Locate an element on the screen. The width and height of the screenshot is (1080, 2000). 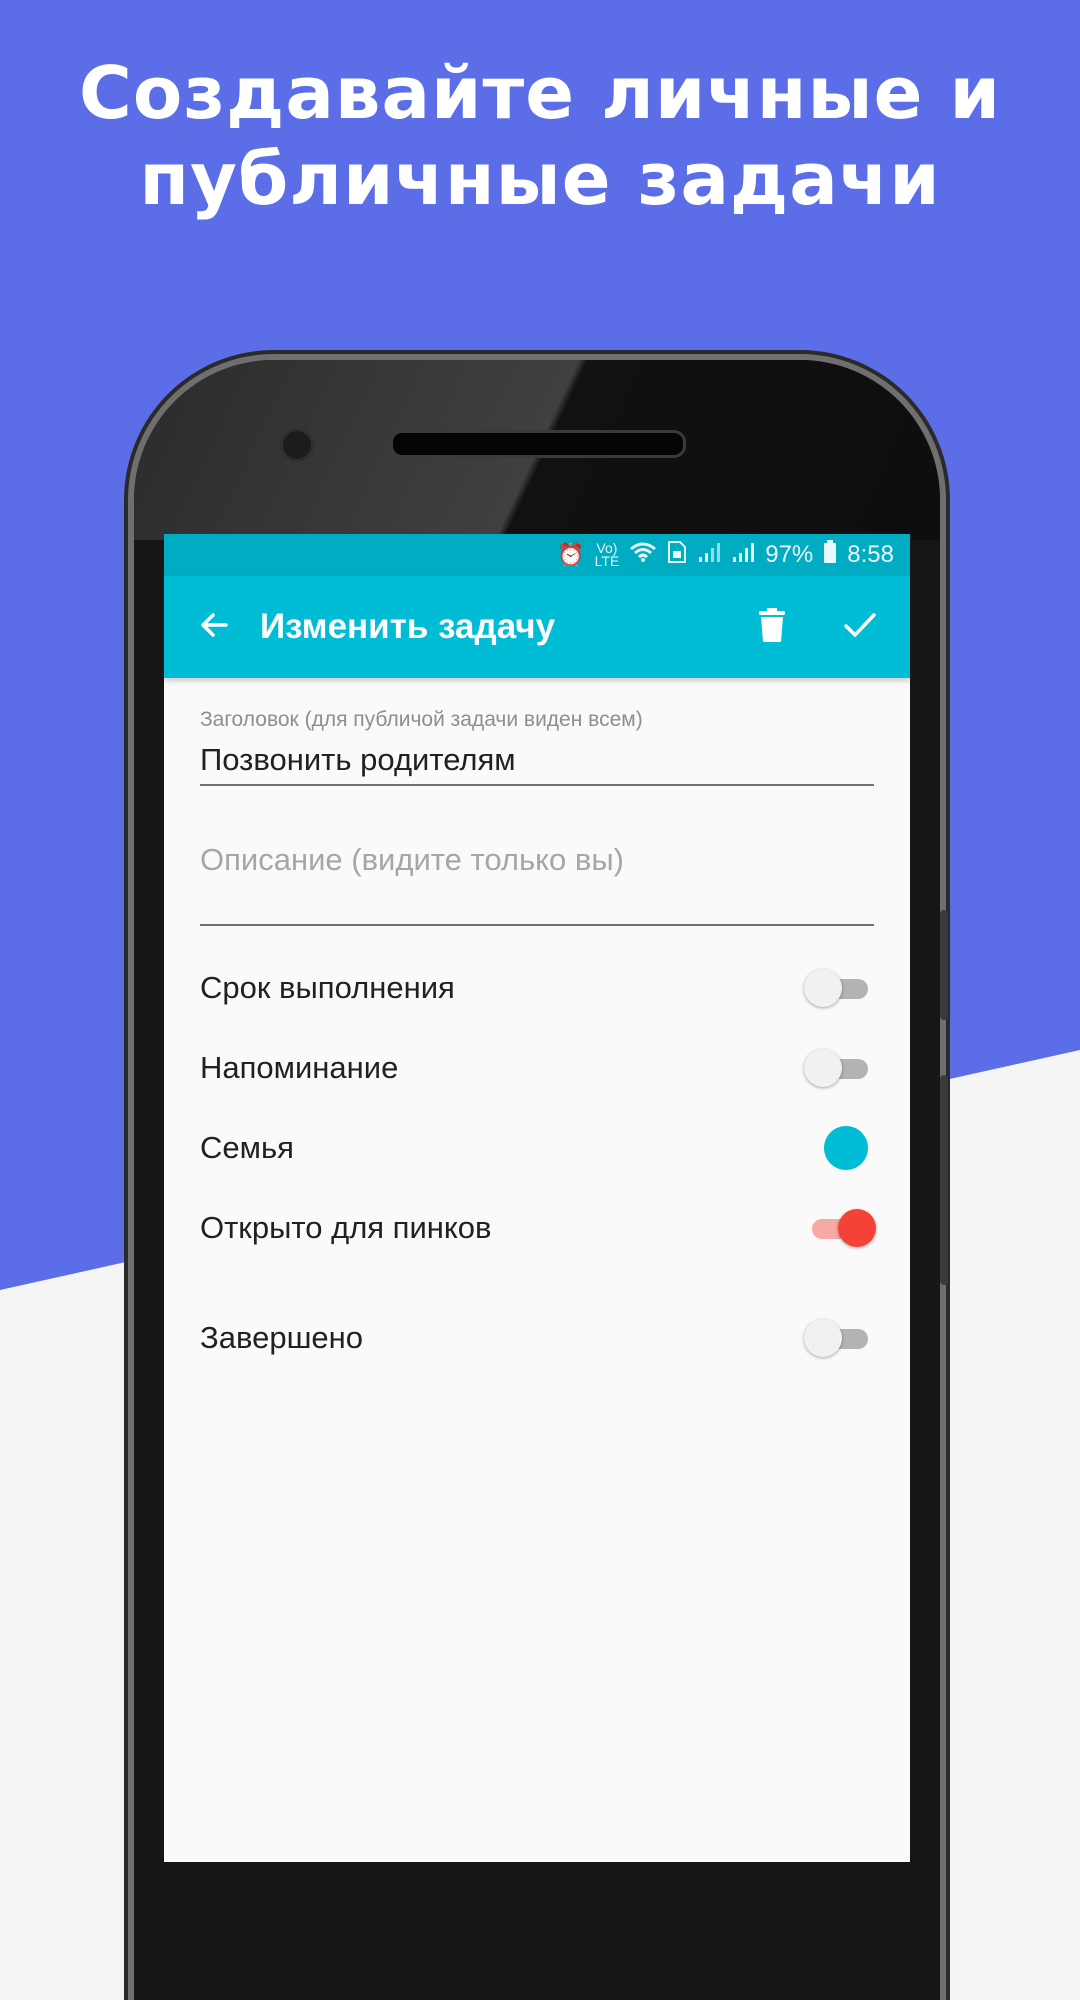
confirm-button is located at coordinates (860, 627).